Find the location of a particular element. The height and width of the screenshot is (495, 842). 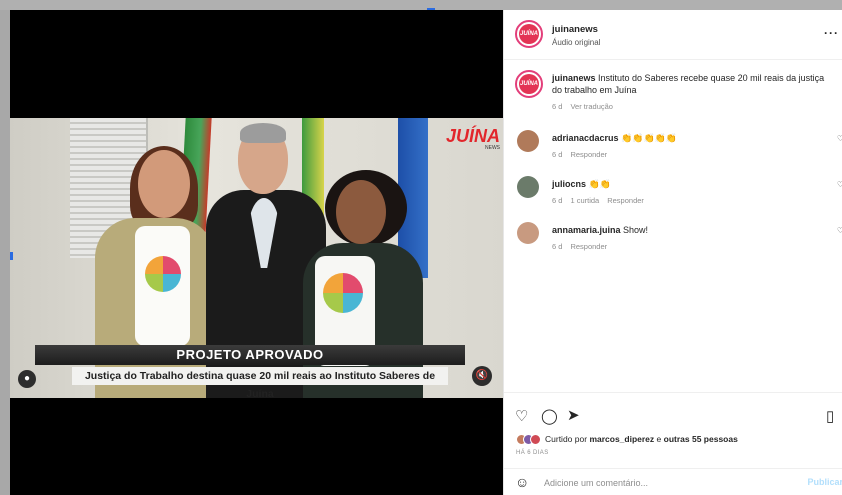

caption-username: juinanews is located at coordinates (574, 78).